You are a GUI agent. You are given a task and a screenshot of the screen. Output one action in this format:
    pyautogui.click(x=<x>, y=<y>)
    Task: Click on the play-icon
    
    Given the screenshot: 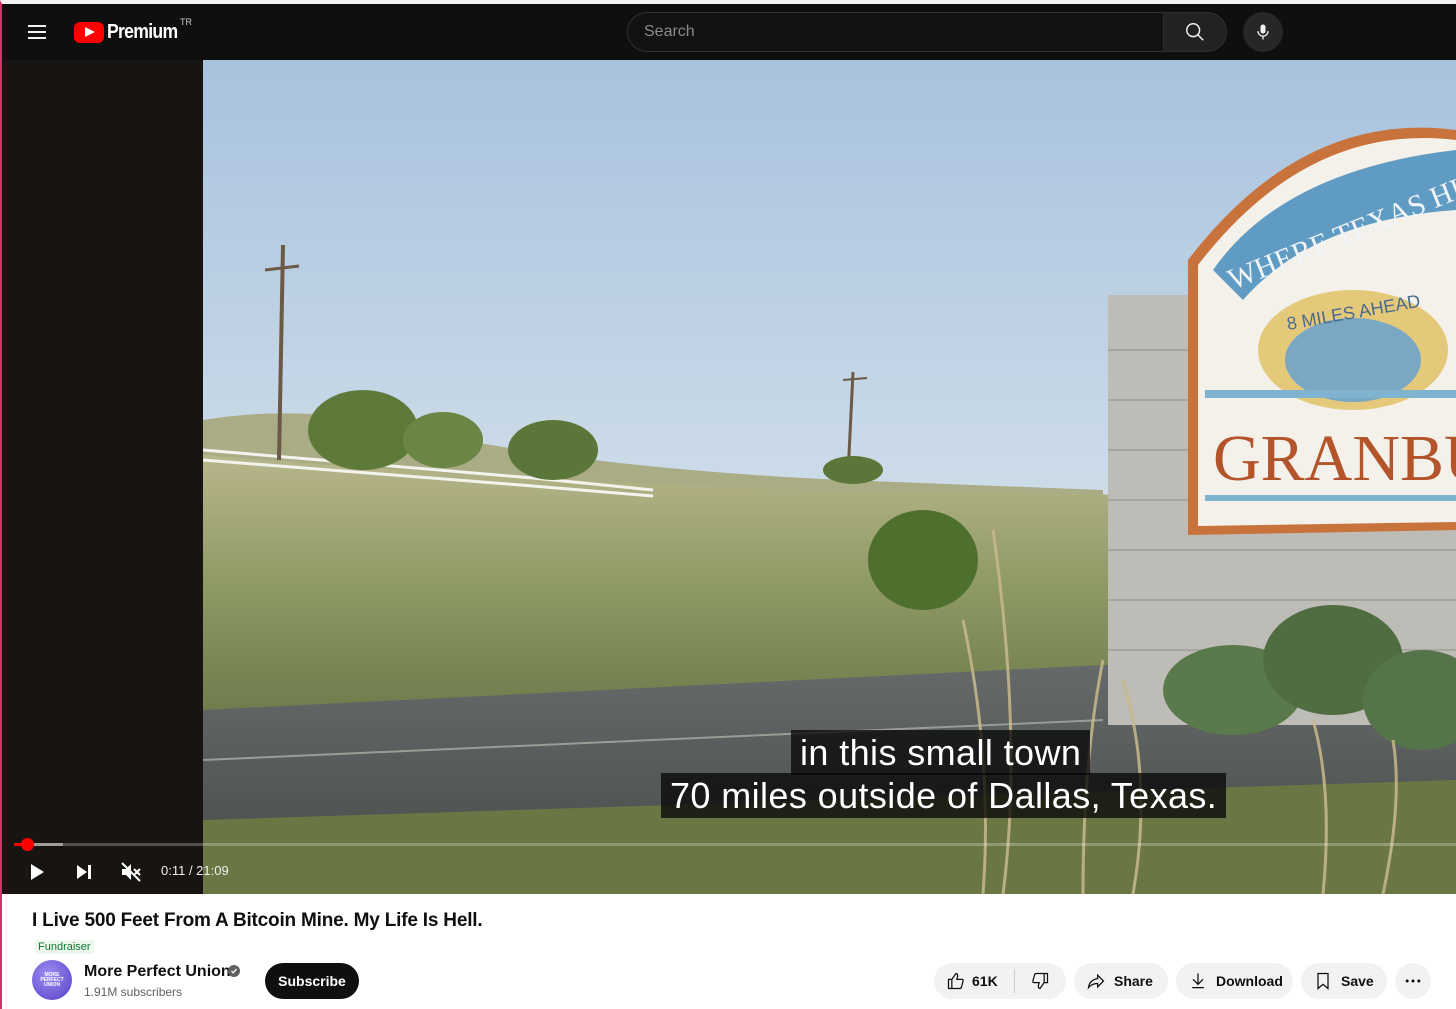 What is the action you would take?
    pyautogui.click(x=37, y=872)
    